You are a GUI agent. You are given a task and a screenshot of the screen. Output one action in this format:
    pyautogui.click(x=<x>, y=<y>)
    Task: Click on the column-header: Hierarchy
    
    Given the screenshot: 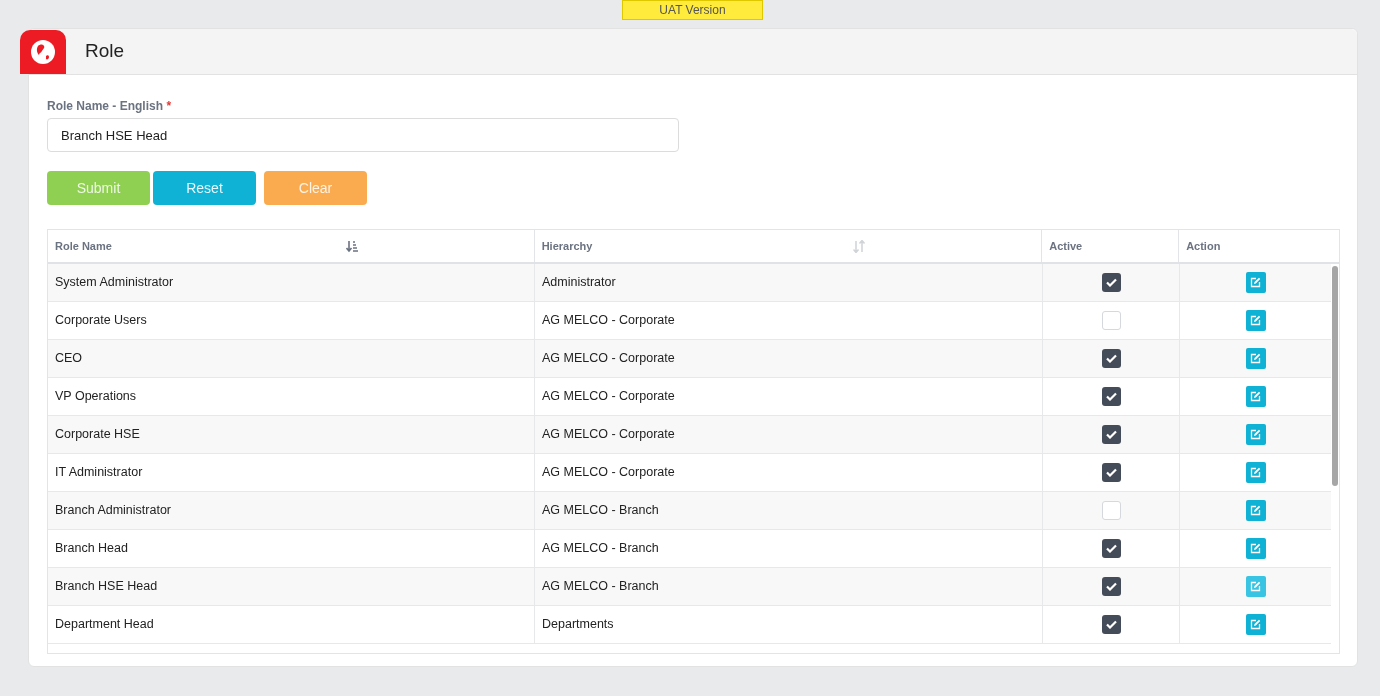 What is the action you would take?
    pyautogui.click(x=567, y=246)
    